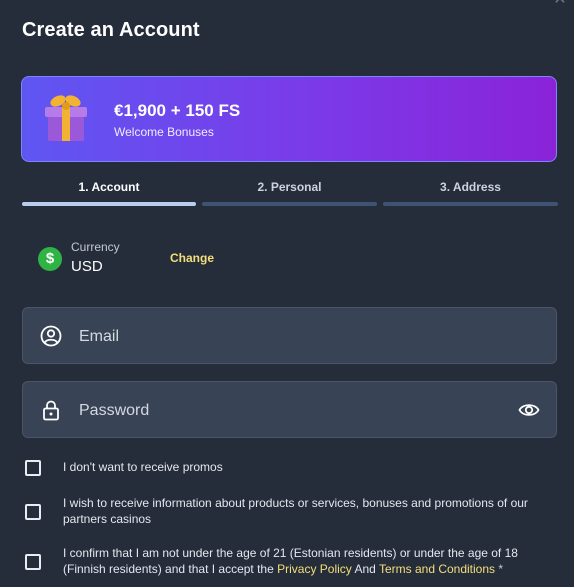  Describe the element at coordinates (51, 336) in the screenshot. I see `user-circle-icon` at that location.